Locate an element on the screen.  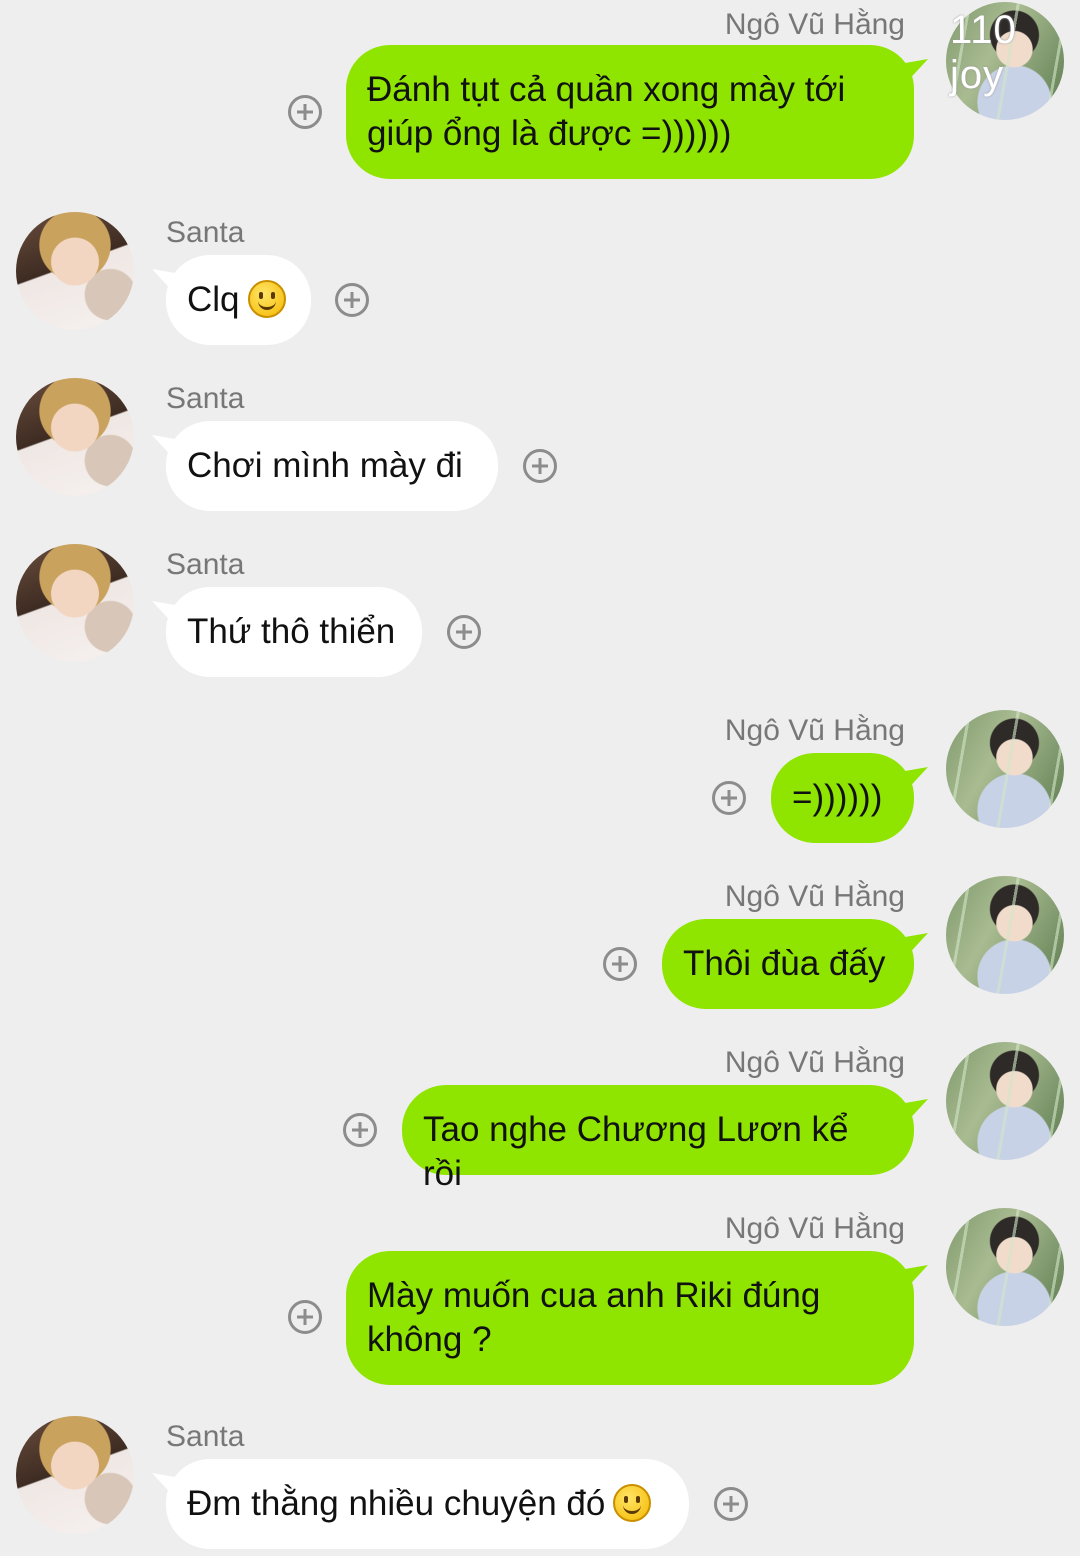
message-row: Ngô Vũ Hằng =)))))) is located at coordinates (540, 778).